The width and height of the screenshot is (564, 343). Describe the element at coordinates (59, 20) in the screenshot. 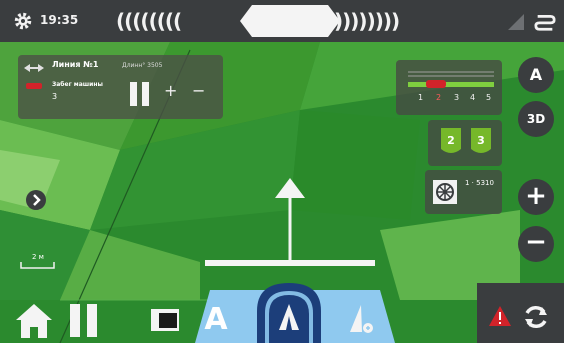

I see `clock: 19:35` at that location.